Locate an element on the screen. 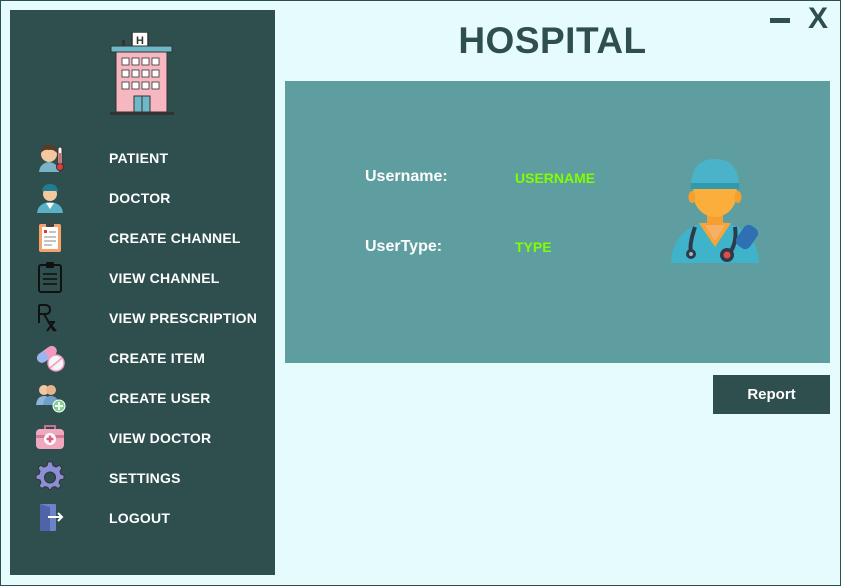 The image size is (841, 586). sidebar-item-patient: PATIENT is located at coordinates (142, 157).